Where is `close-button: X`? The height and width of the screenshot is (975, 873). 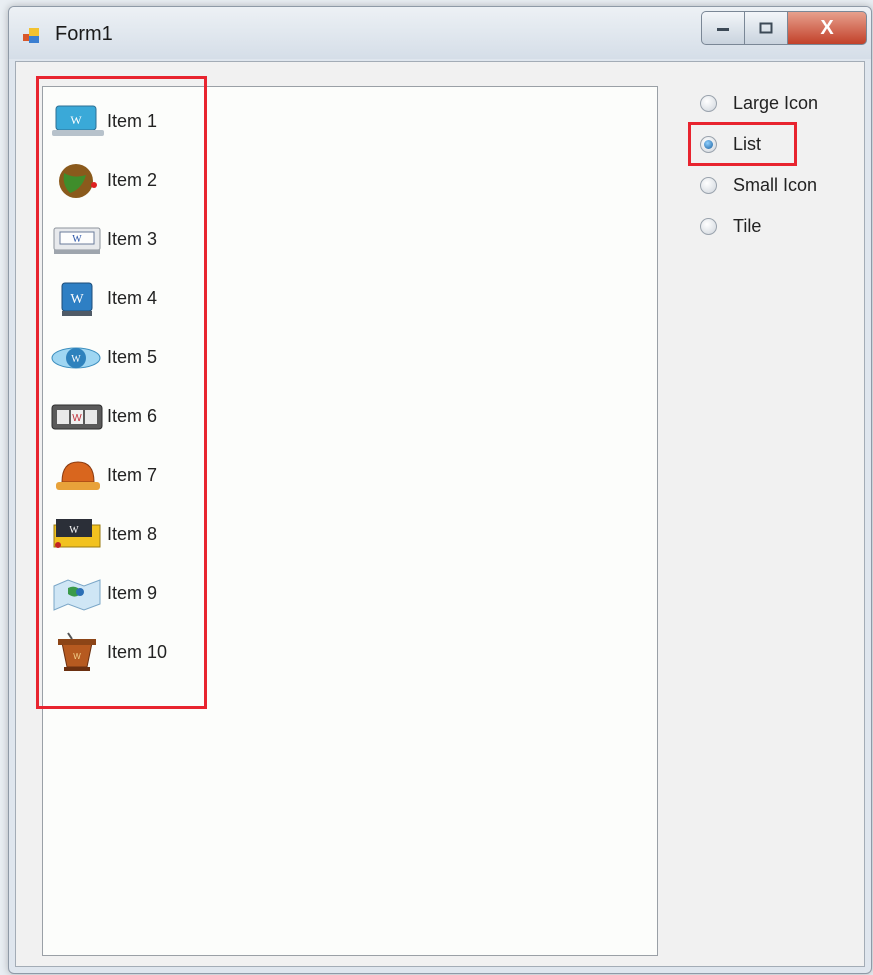 close-button: X is located at coordinates (827, 28).